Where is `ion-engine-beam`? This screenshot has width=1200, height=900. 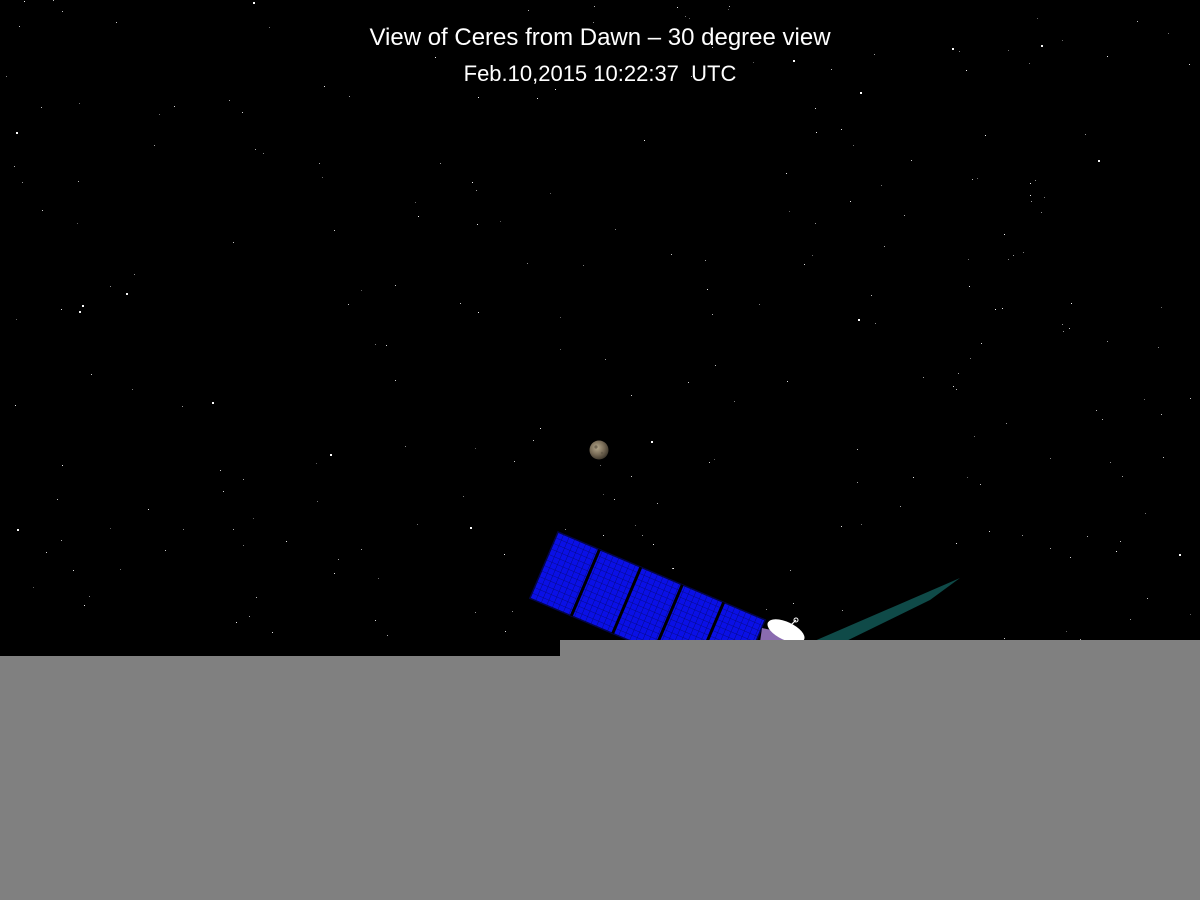
ion-engine-beam is located at coordinates (886, 613).